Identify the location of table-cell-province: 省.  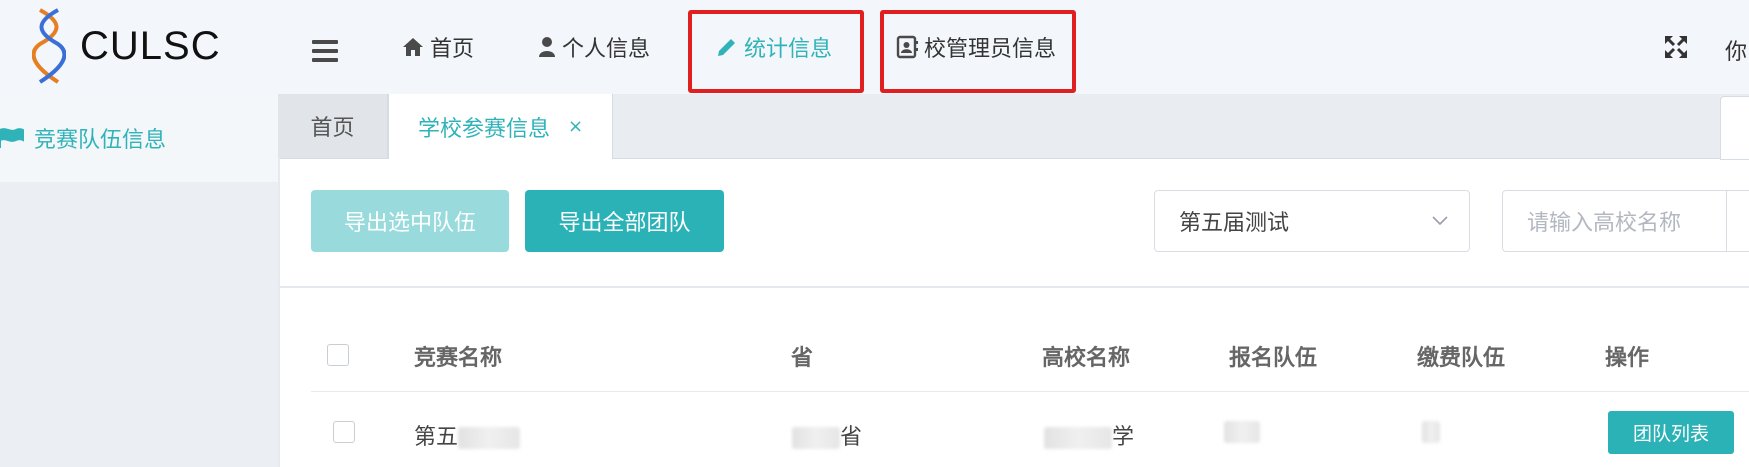
(827, 435).